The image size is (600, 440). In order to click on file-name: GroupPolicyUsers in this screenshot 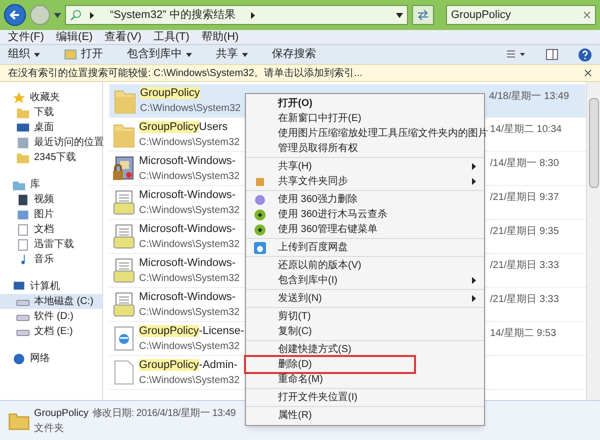, I will do `click(184, 127)`.